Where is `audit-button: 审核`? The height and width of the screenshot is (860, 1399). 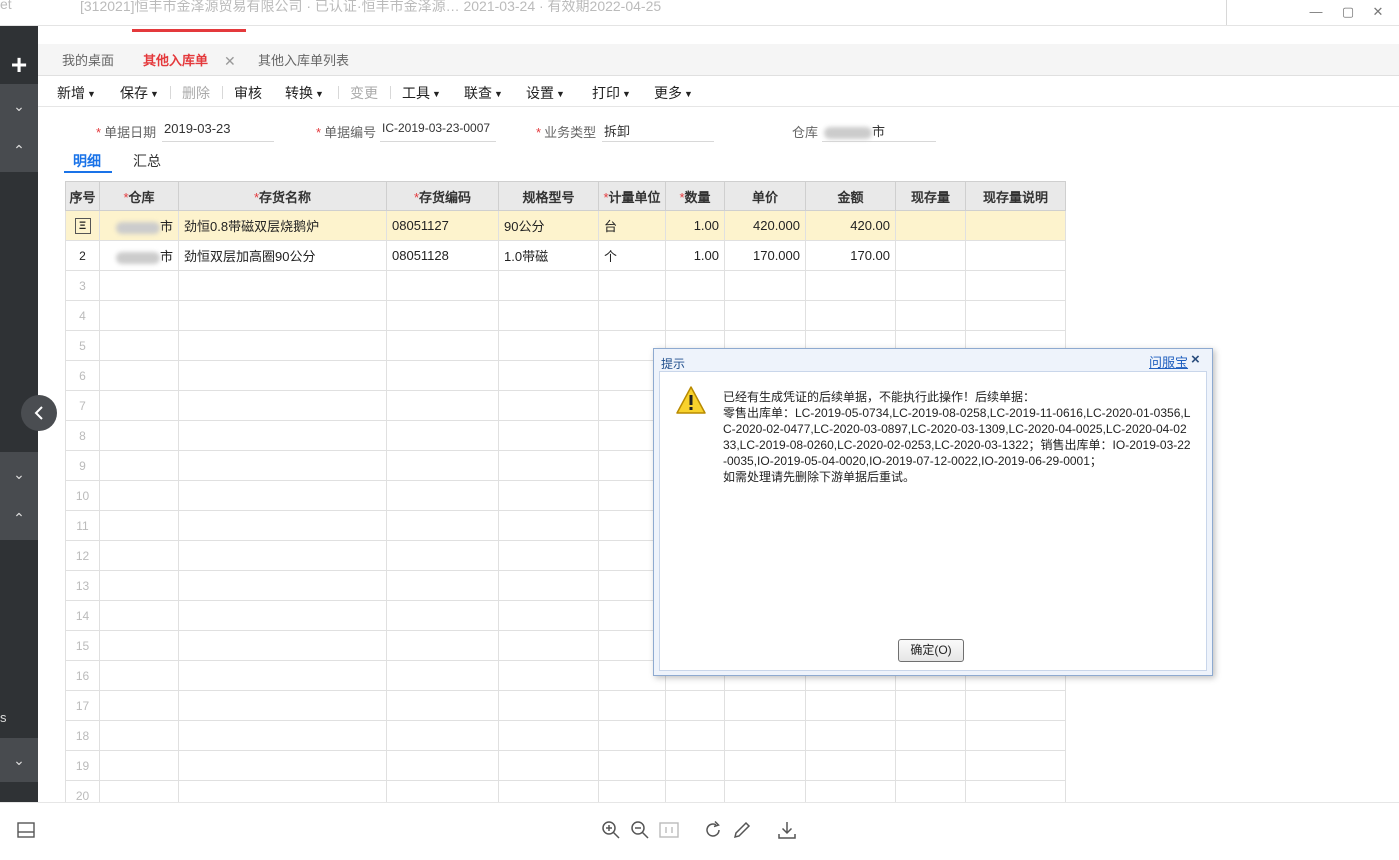 audit-button: 审核 is located at coordinates (248, 93).